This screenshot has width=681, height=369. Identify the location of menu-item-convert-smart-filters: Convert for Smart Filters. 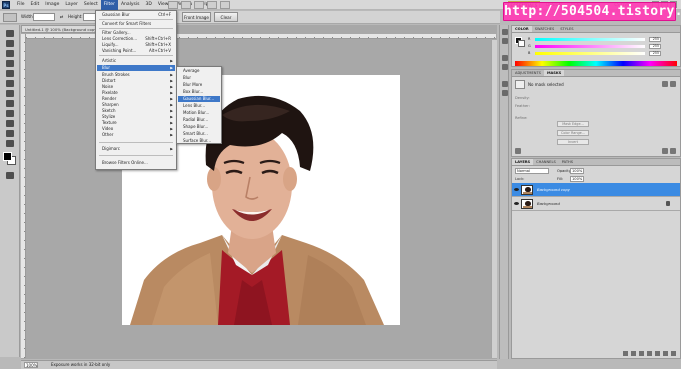
(136, 24).